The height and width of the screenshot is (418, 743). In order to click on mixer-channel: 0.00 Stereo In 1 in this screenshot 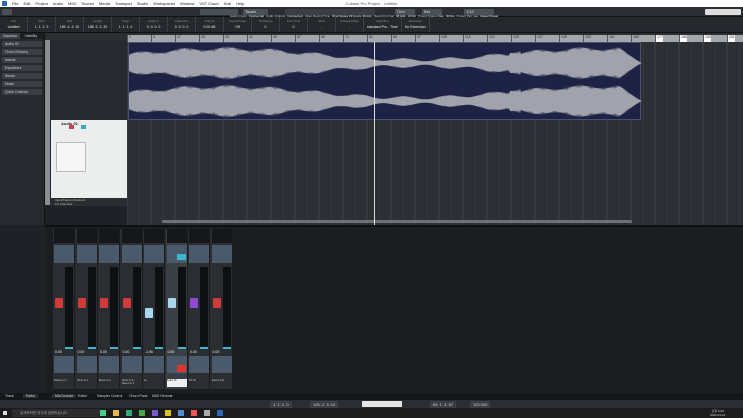, I will do `click(64, 309)`.